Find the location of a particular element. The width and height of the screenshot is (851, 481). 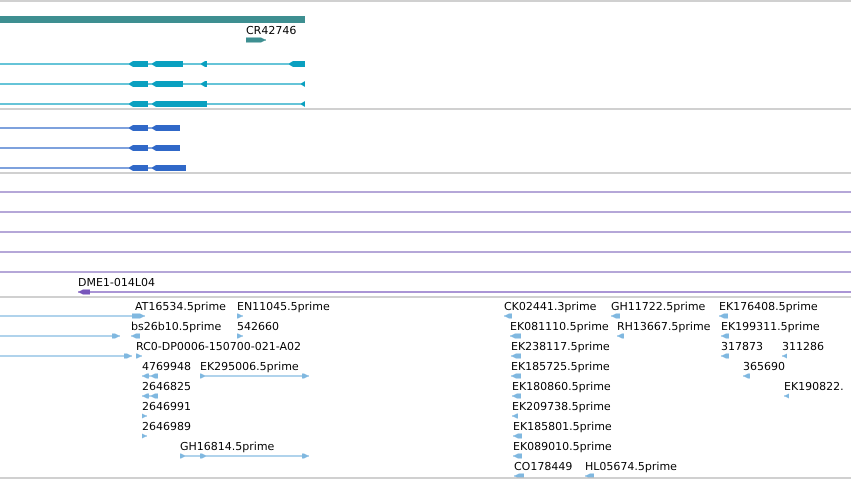

feature-label: RH13667.5prime is located at coordinates (663, 326).